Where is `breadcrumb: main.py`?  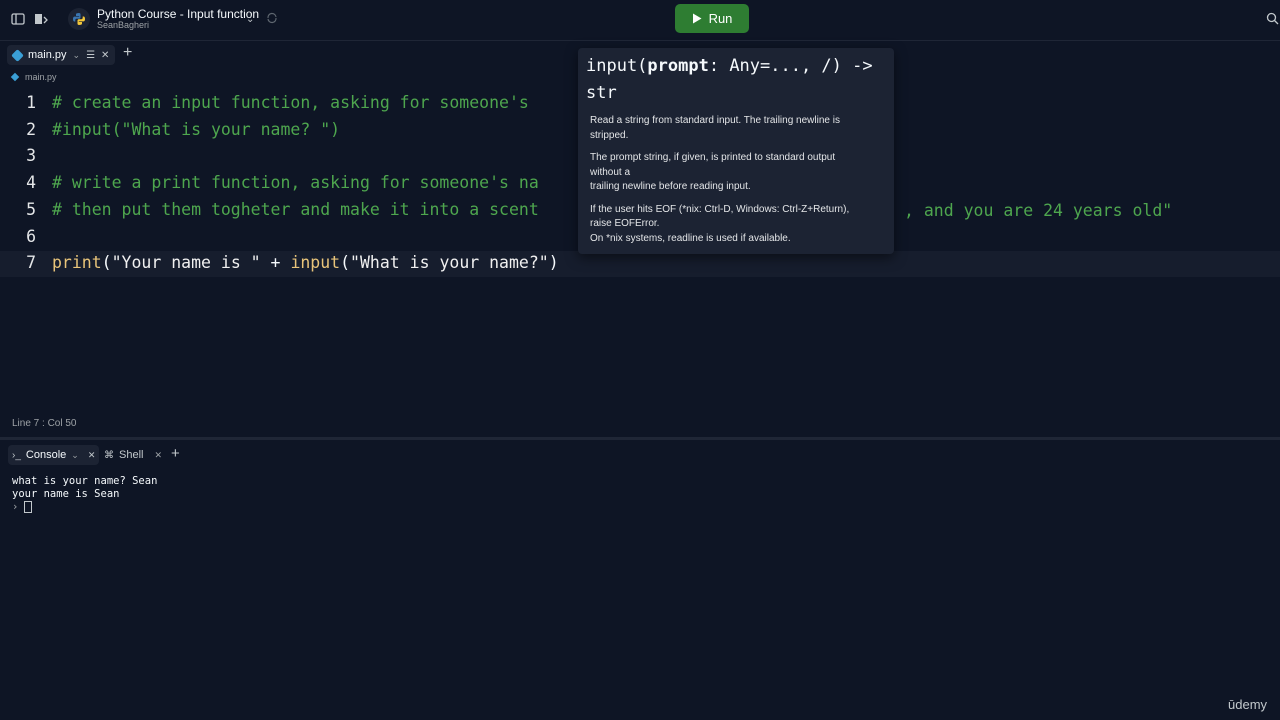
breadcrumb: main.py is located at coordinates (33, 77).